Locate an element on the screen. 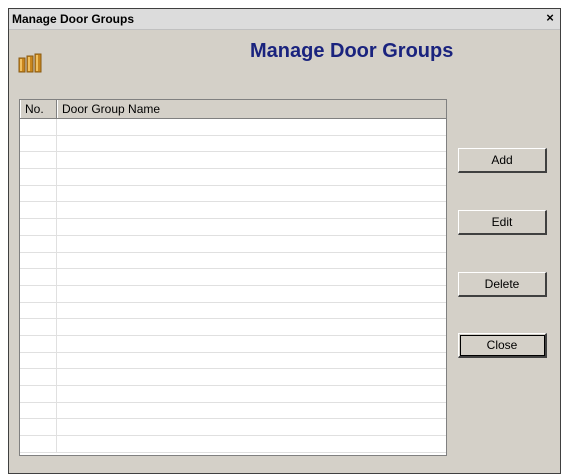  table-header: No. Door Group Name is located at coordinates (233, 109).